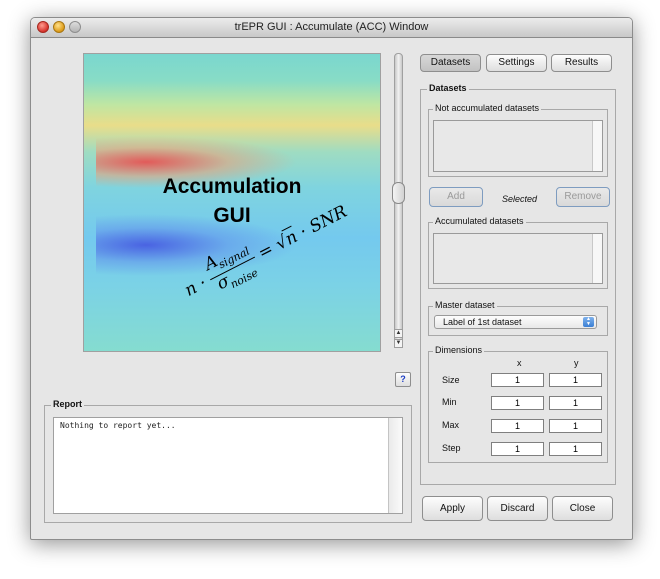 The width and height of the screenshot is (660, 579). What do you see at coordinates (75, 27) in the screenshot?
I see `zoom-window-icon` at bounding box center [75, 27].